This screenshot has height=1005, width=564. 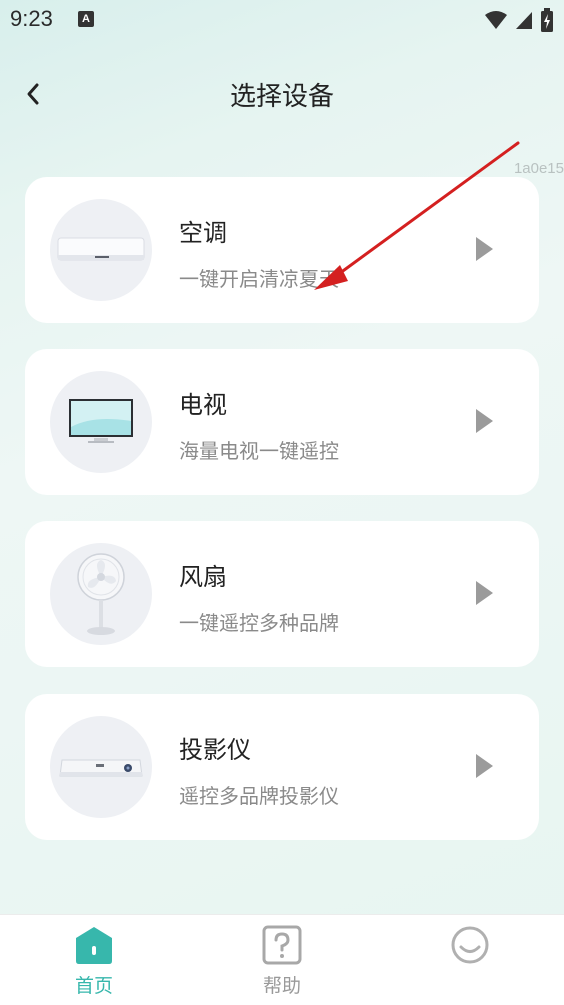 I want to click on tab-label: 帮助, so click(x=281, y=986).